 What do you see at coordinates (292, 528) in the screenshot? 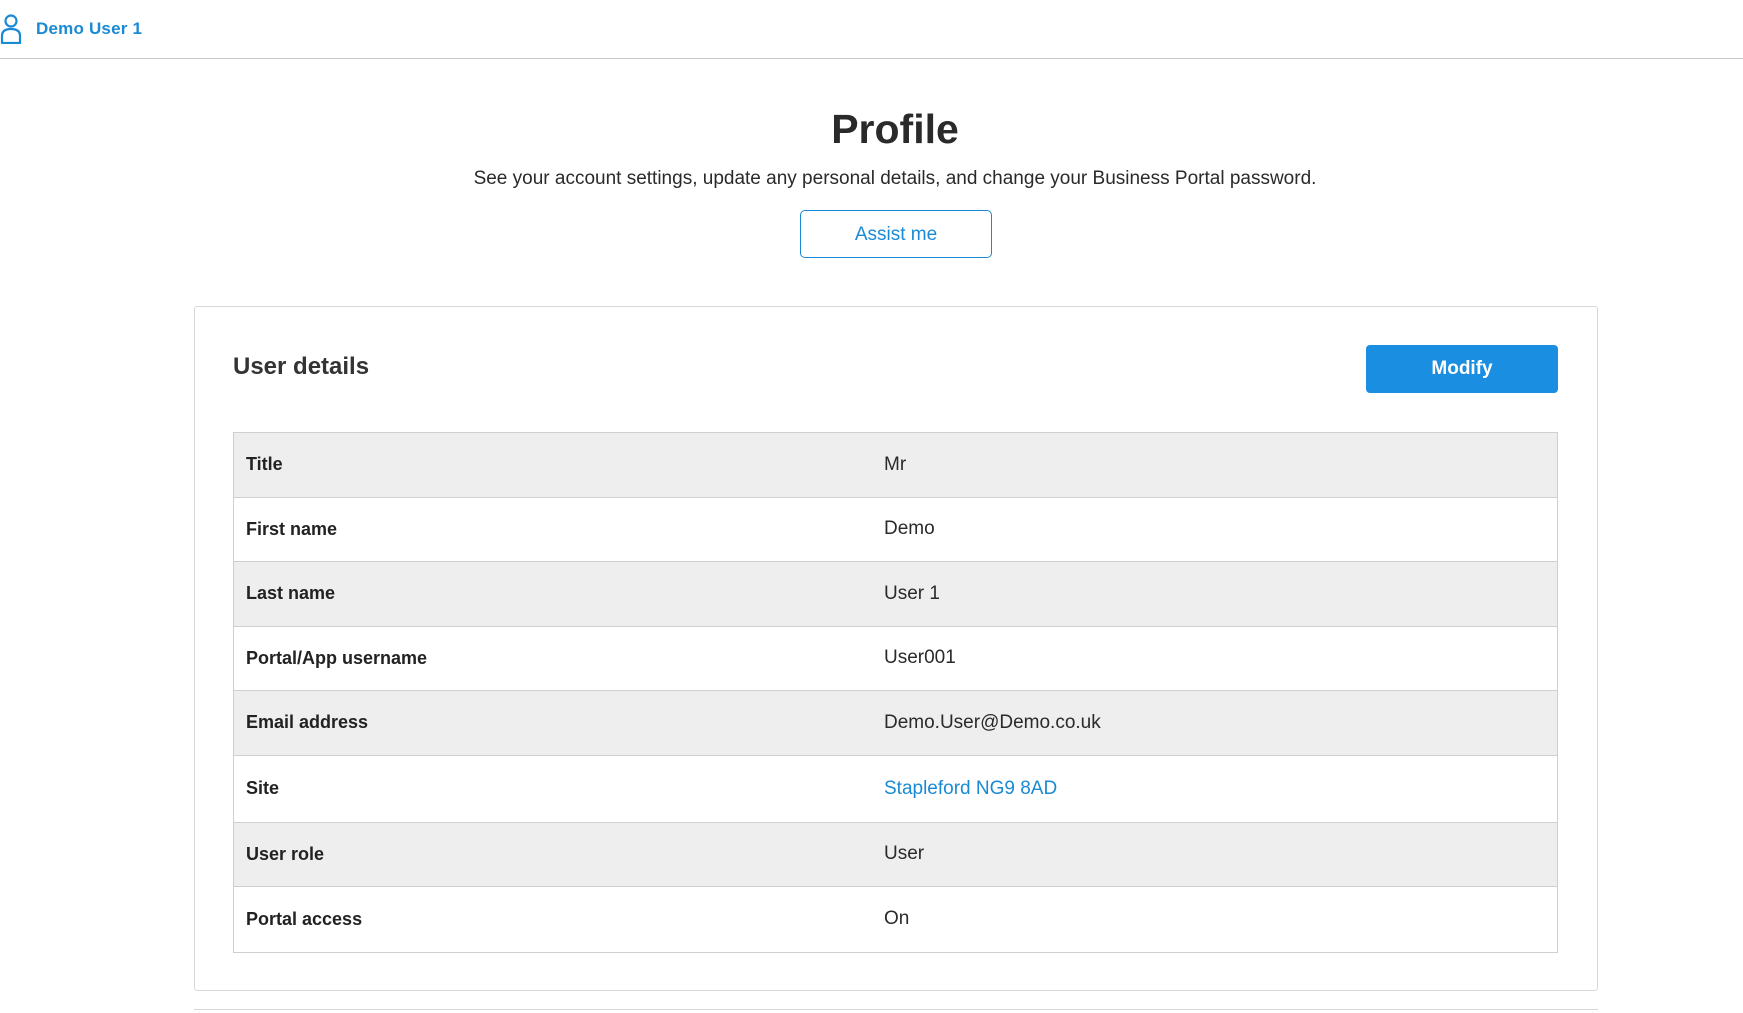
I see `row-label: First name` at bounding box center [292, 528].